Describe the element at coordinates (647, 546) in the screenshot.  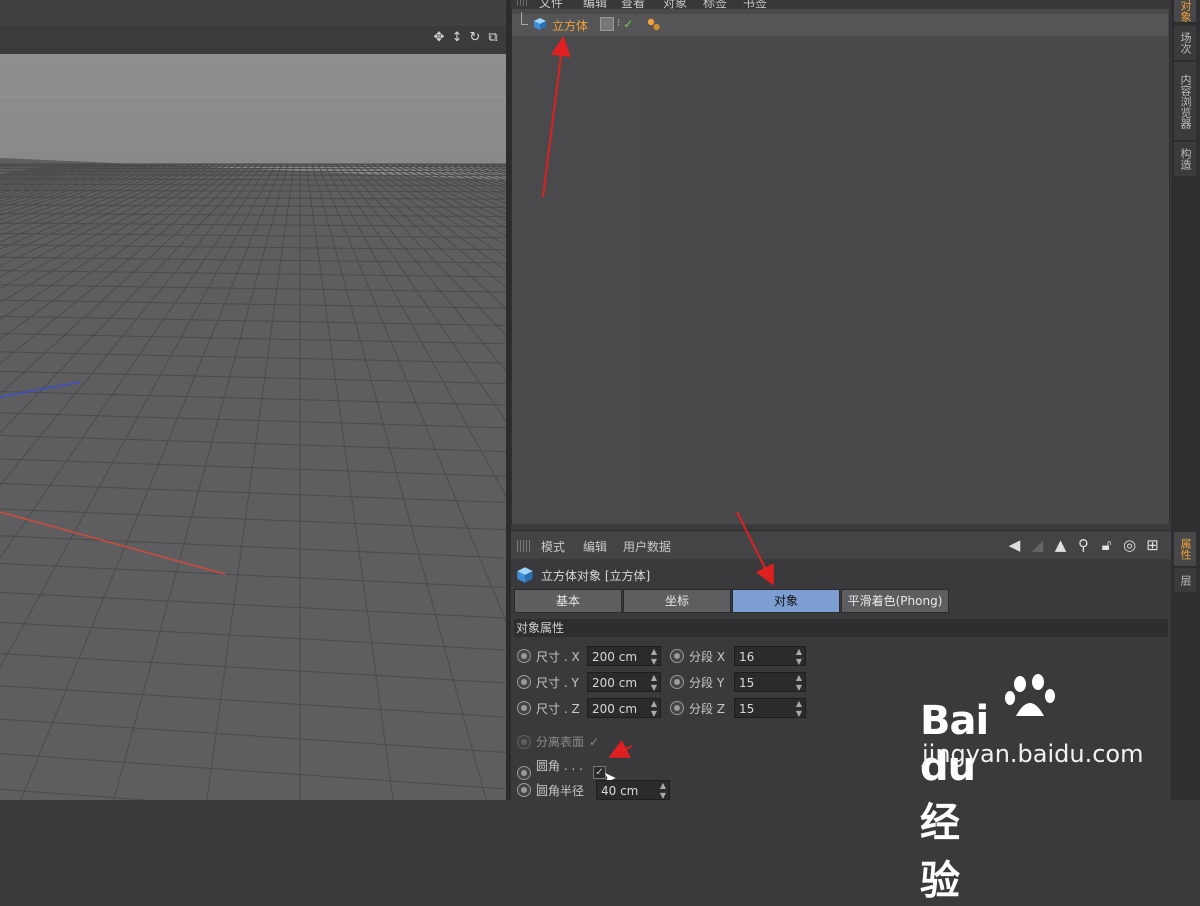
I see `menu-user-data: 用户数据` at that location.